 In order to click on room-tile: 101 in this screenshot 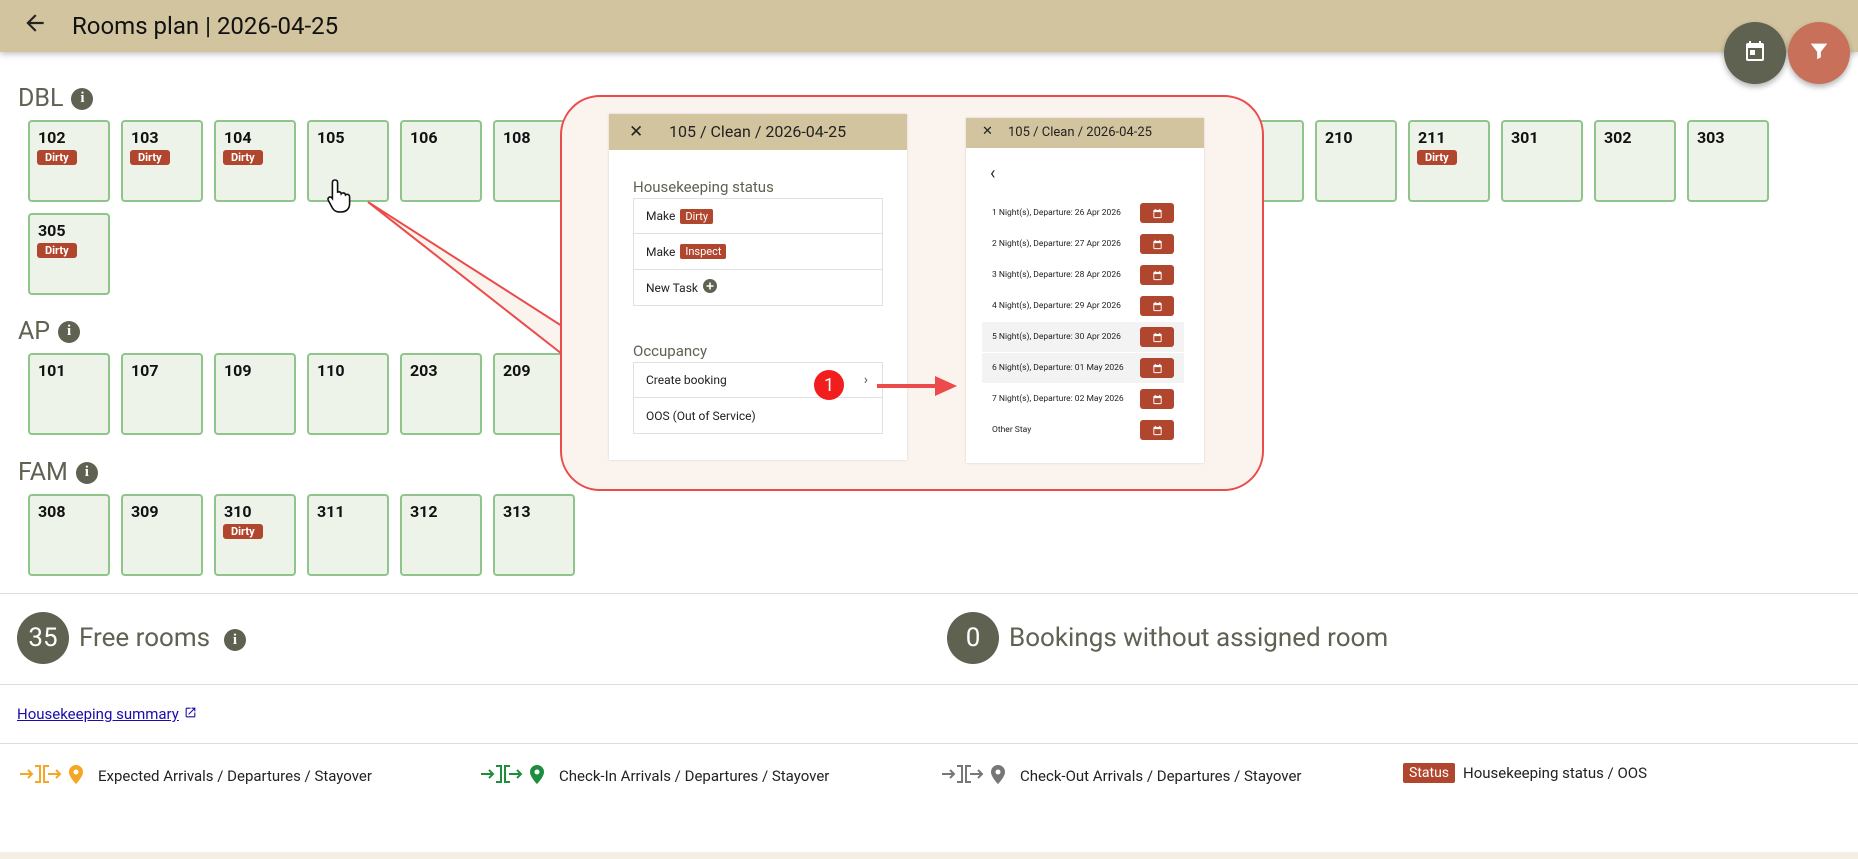, I will do `click(69, 394)`.